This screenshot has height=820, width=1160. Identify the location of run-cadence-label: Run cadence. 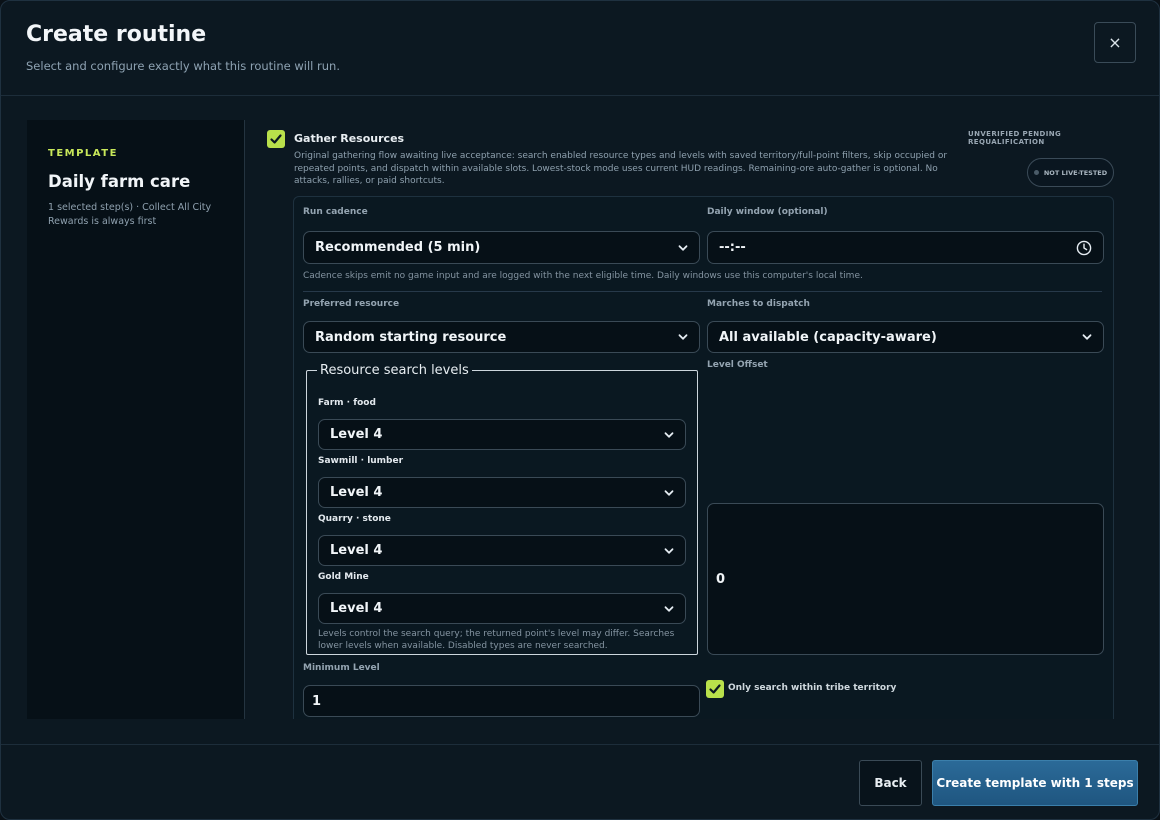
(335, 212).